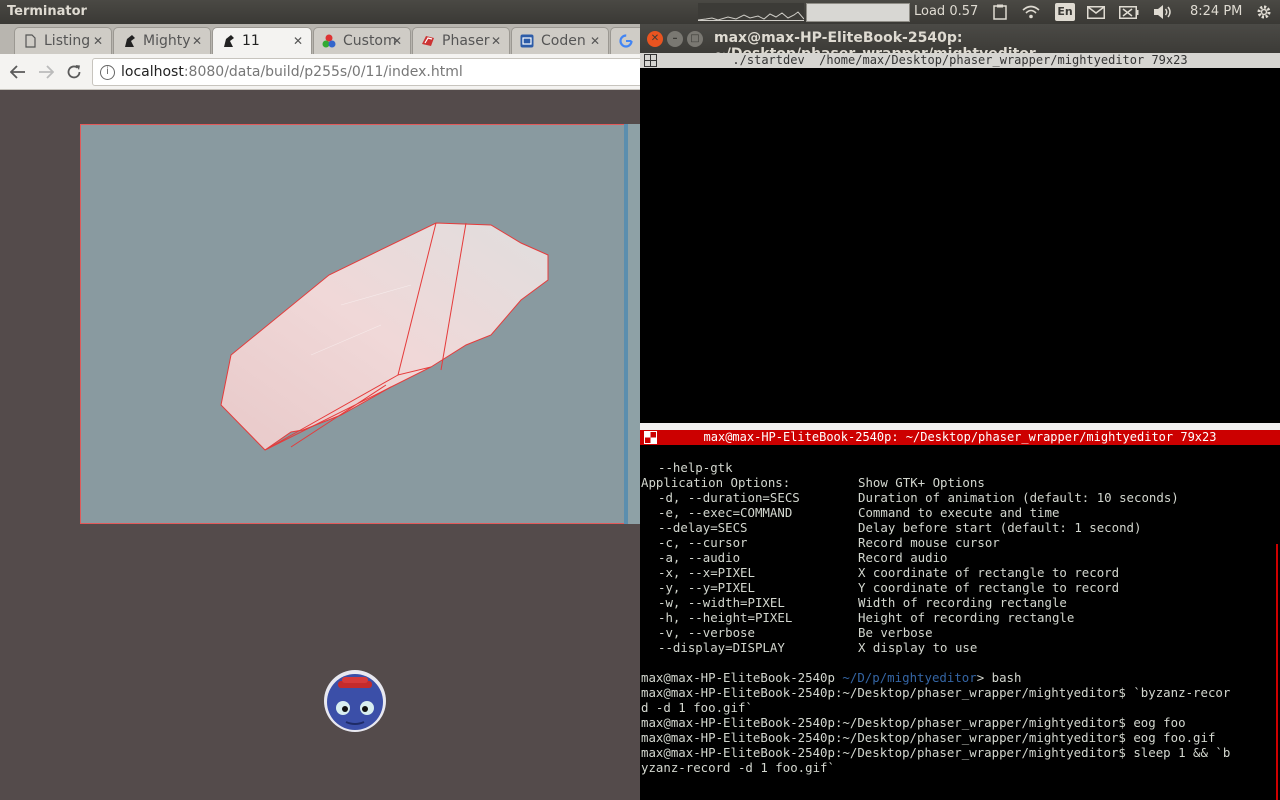 The height and width of the screenshot is (800, 1280). What do you see at coordinates (989, 572) in the screenshot?
I see `option-desc: X coordinate of rectangle to record` at bounding box center [989, 572].